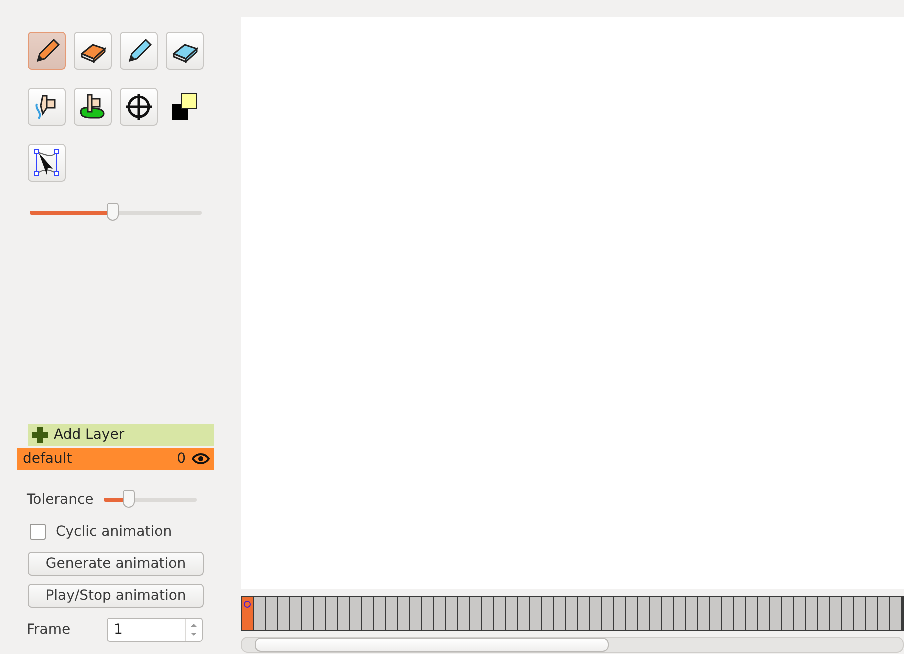 Image resolution: width=904 pixels, height=654 pixels. What do you see at coordinates (181, 459) in the screenshot?
I see `layer-count: 0` at bounding box center [181, 459].